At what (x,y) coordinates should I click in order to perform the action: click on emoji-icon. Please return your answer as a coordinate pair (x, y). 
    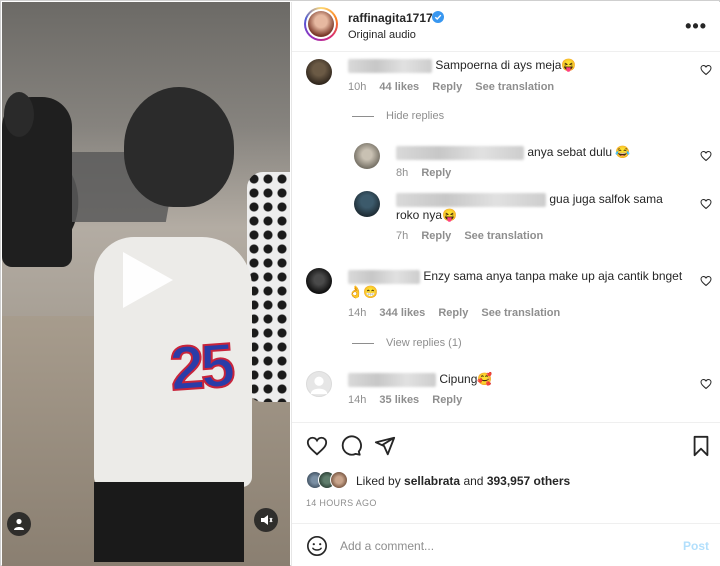
    Looking at the image, I should click on (317, 546).